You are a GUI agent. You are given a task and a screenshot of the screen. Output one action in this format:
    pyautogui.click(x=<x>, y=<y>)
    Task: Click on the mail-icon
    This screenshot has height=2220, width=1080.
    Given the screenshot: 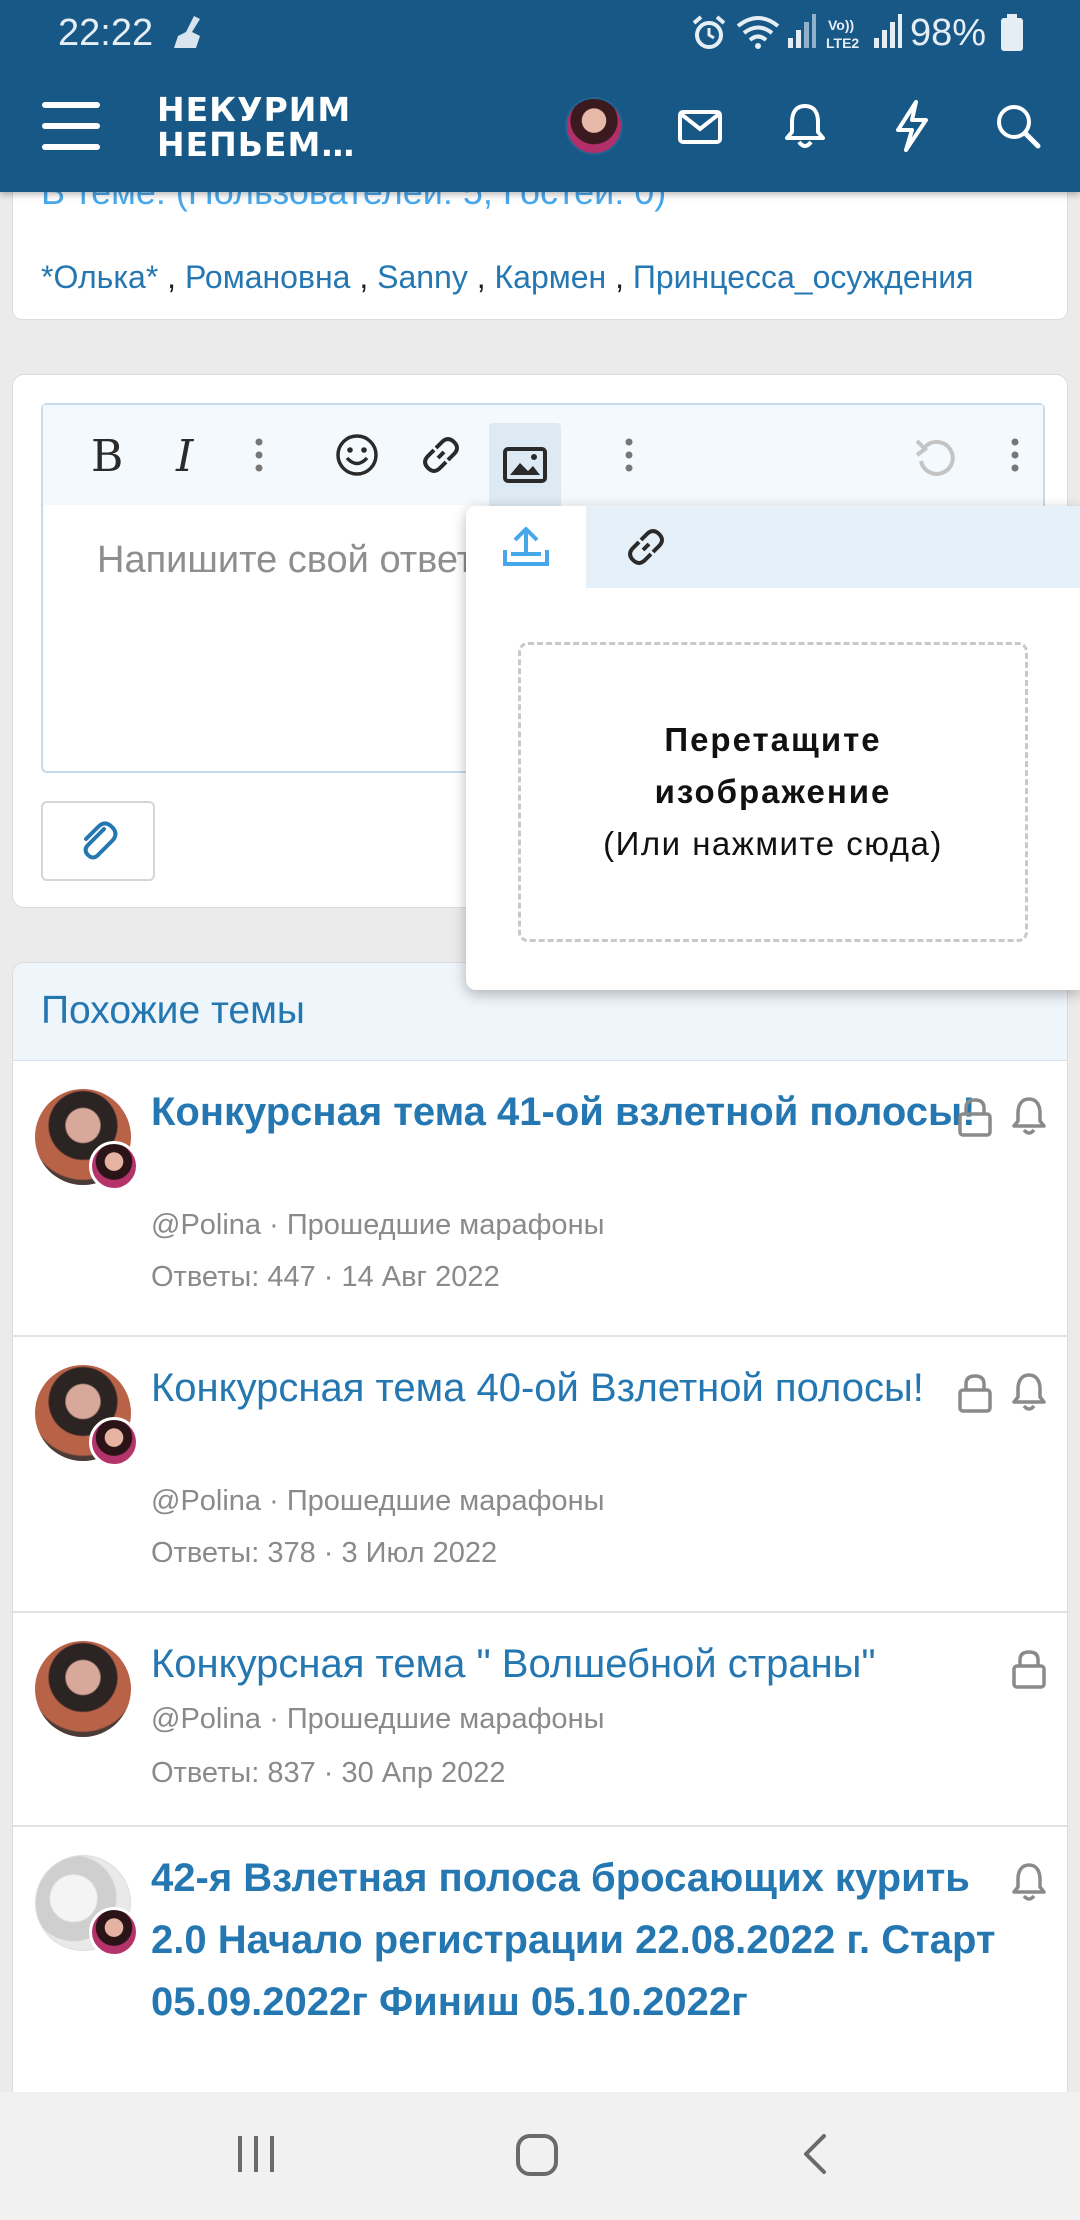 What is the action you would take?
    pyautogui.click(x=700, y=126)
    